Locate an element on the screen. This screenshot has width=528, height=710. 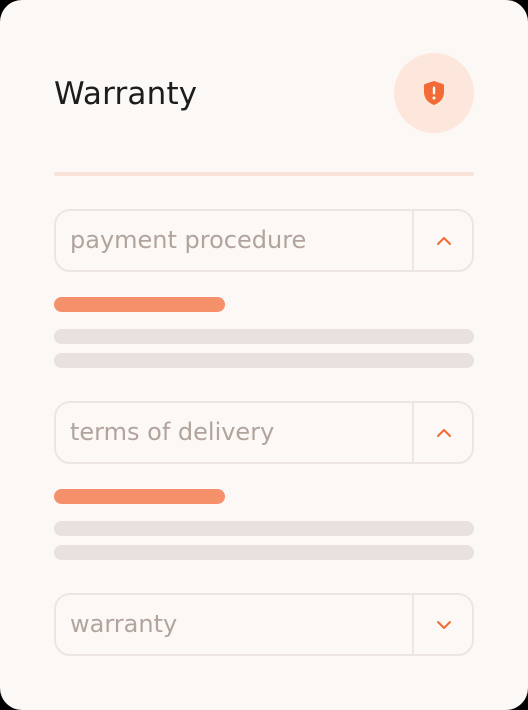
shield-alert-icon is located at coordinates (434, 93).